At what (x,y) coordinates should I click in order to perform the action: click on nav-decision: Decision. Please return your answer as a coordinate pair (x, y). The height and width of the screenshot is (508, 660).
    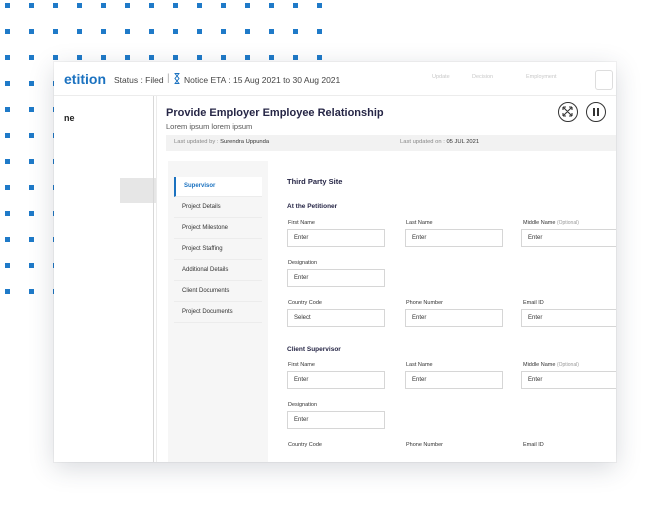
    Looking at the image, I should click on (482, 77).